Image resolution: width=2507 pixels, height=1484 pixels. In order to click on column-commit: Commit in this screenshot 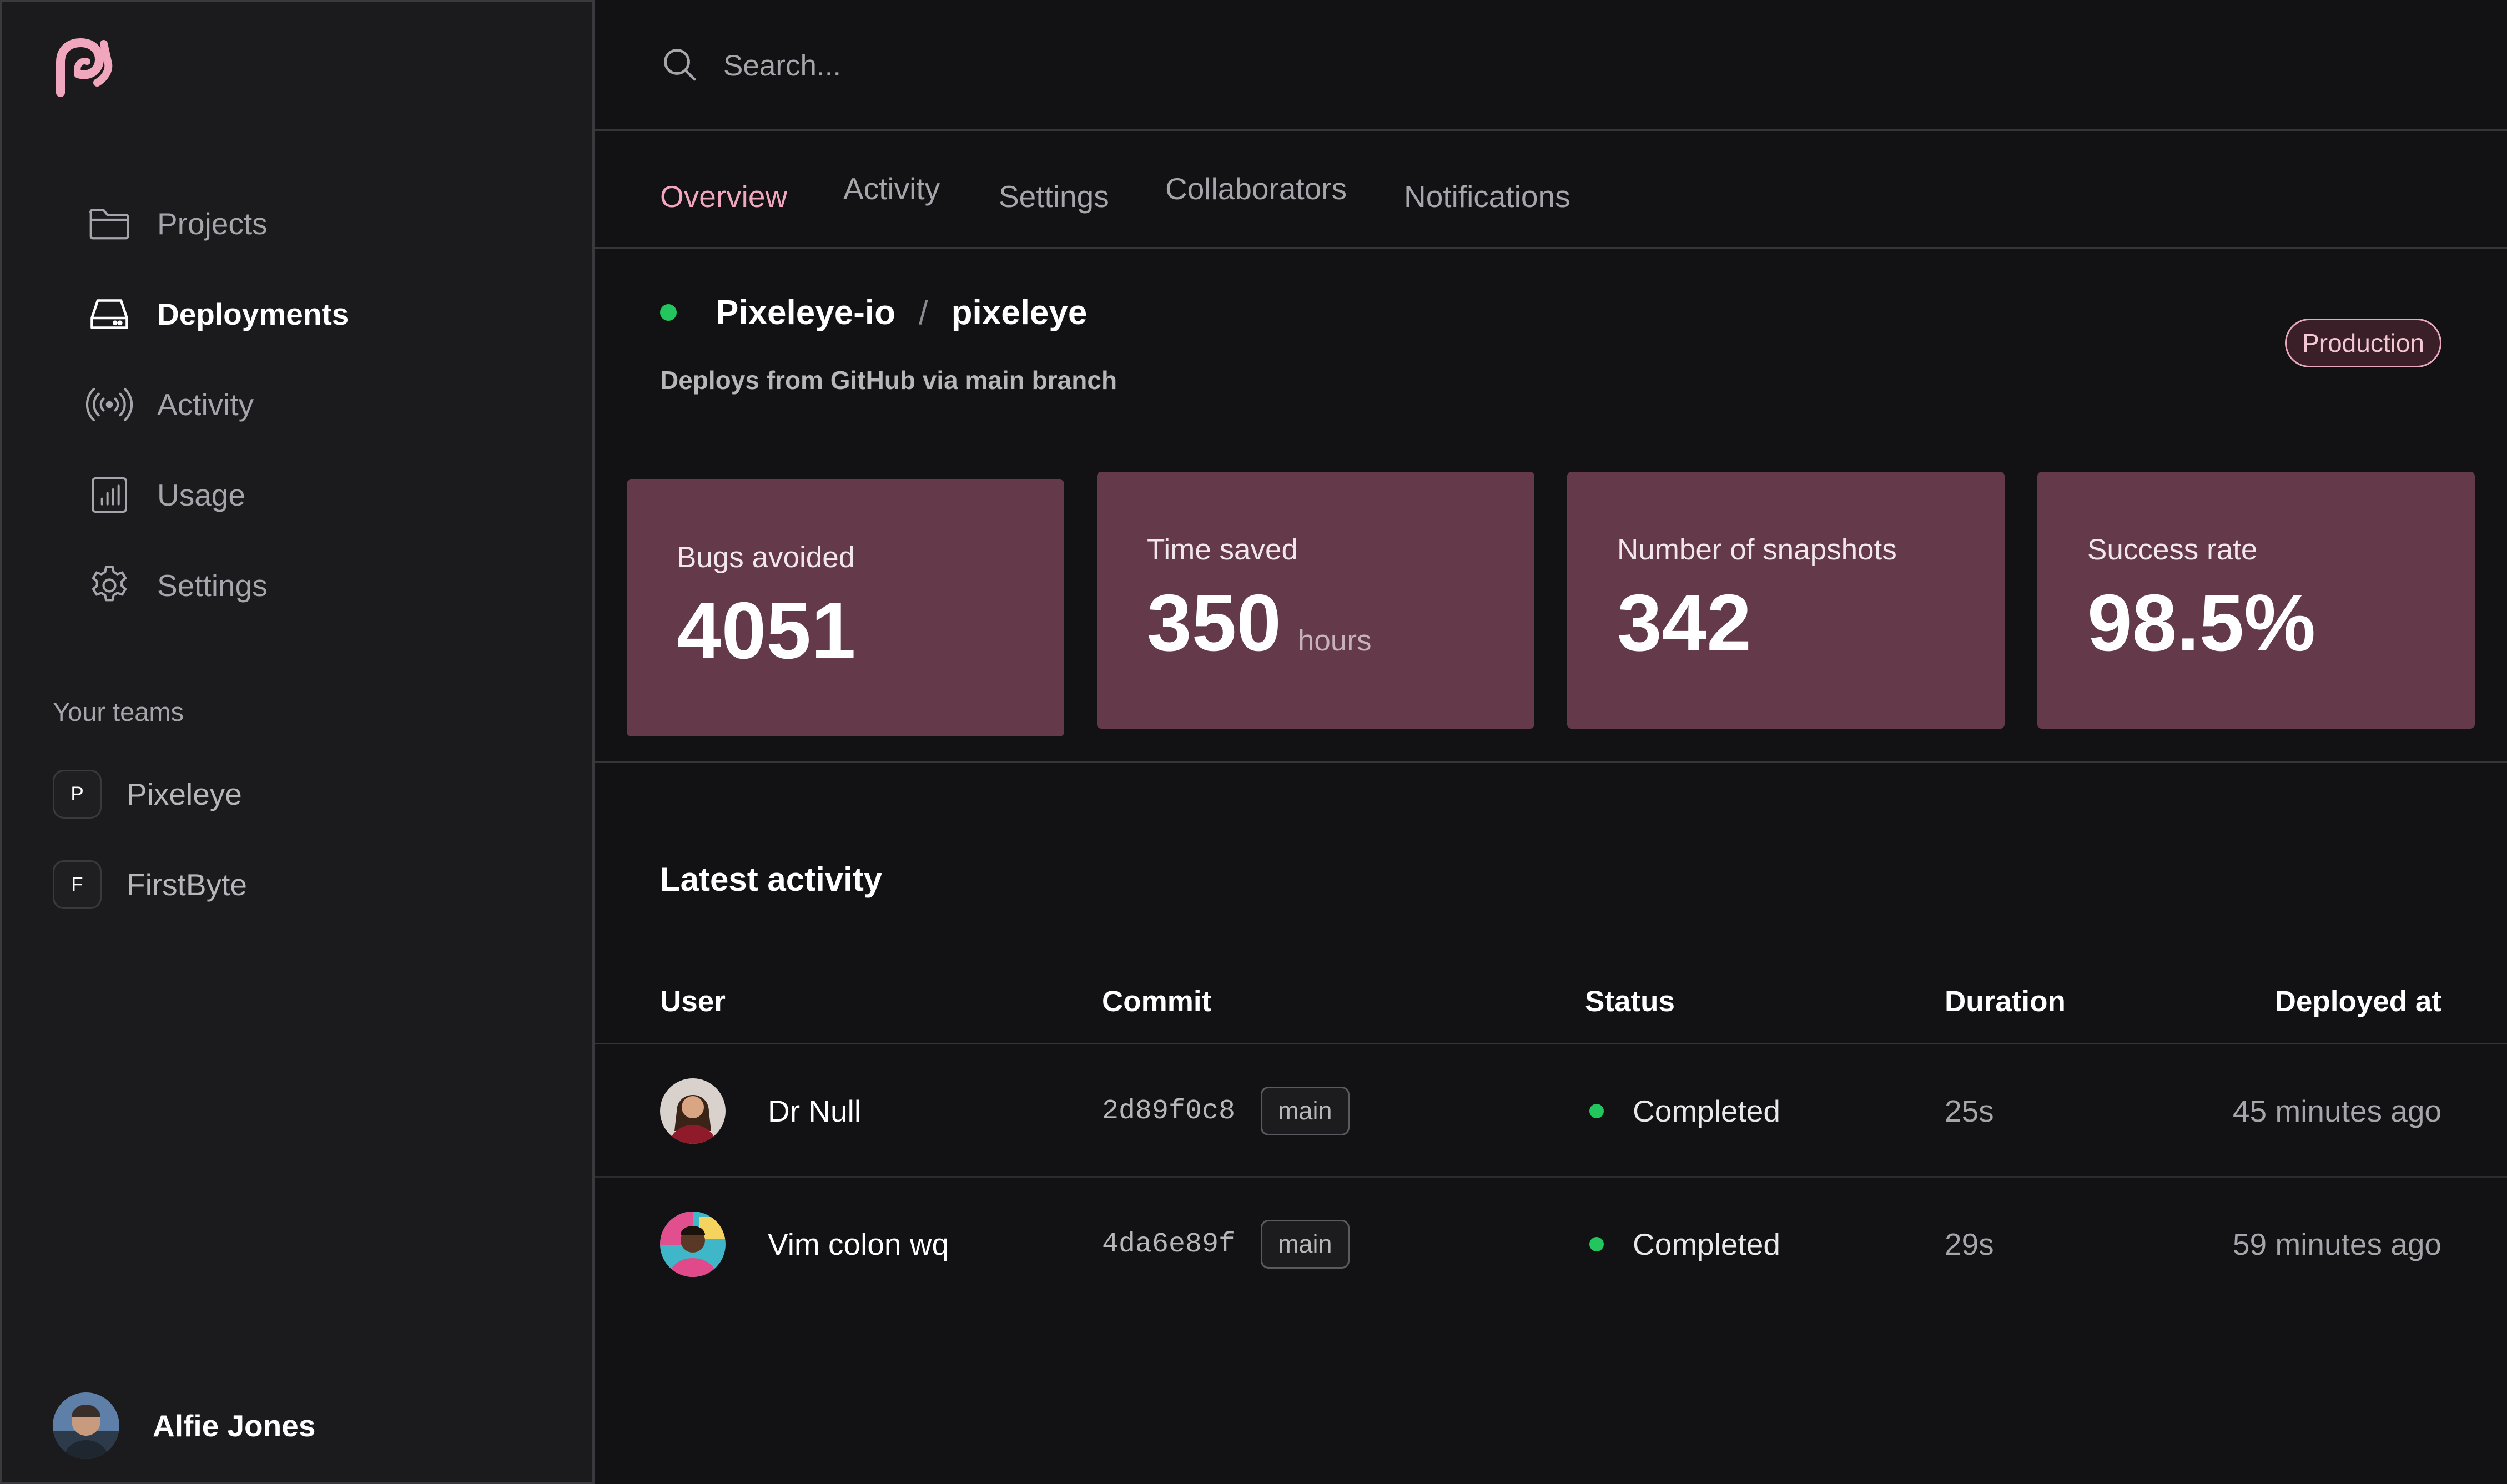, I will do `click(1157, 1001)`.